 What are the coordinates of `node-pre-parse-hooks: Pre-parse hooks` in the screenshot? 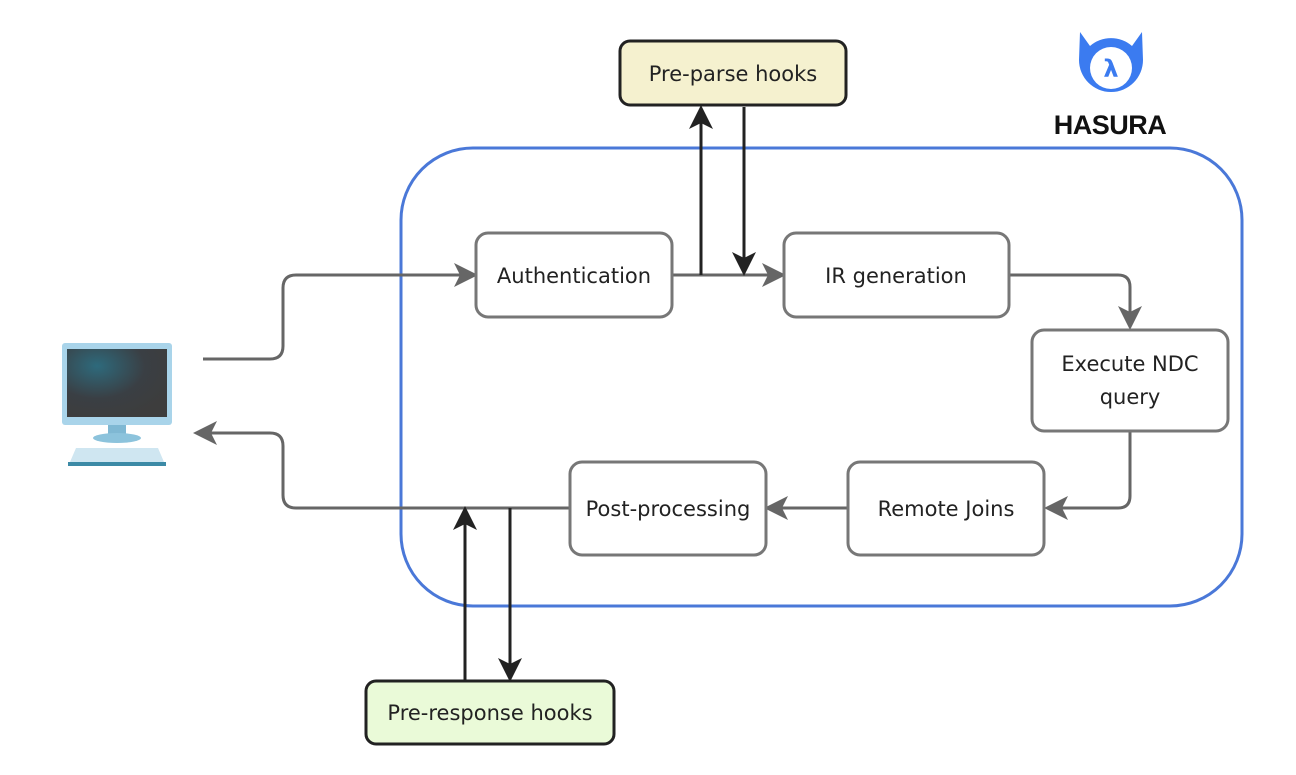 It's located at (733, 73).